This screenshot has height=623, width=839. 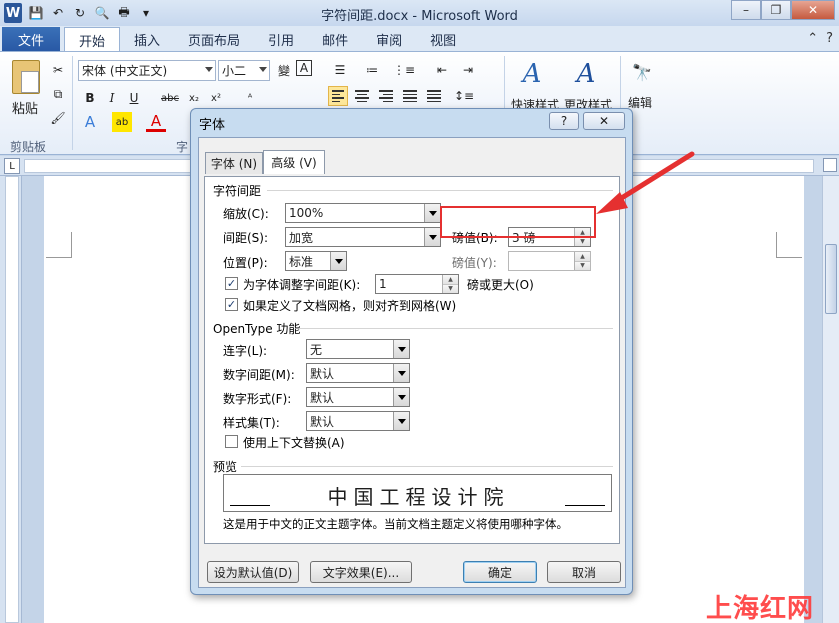 I want to click on kerning-spinner: ▲ ▼, so click(x=450, y=284).